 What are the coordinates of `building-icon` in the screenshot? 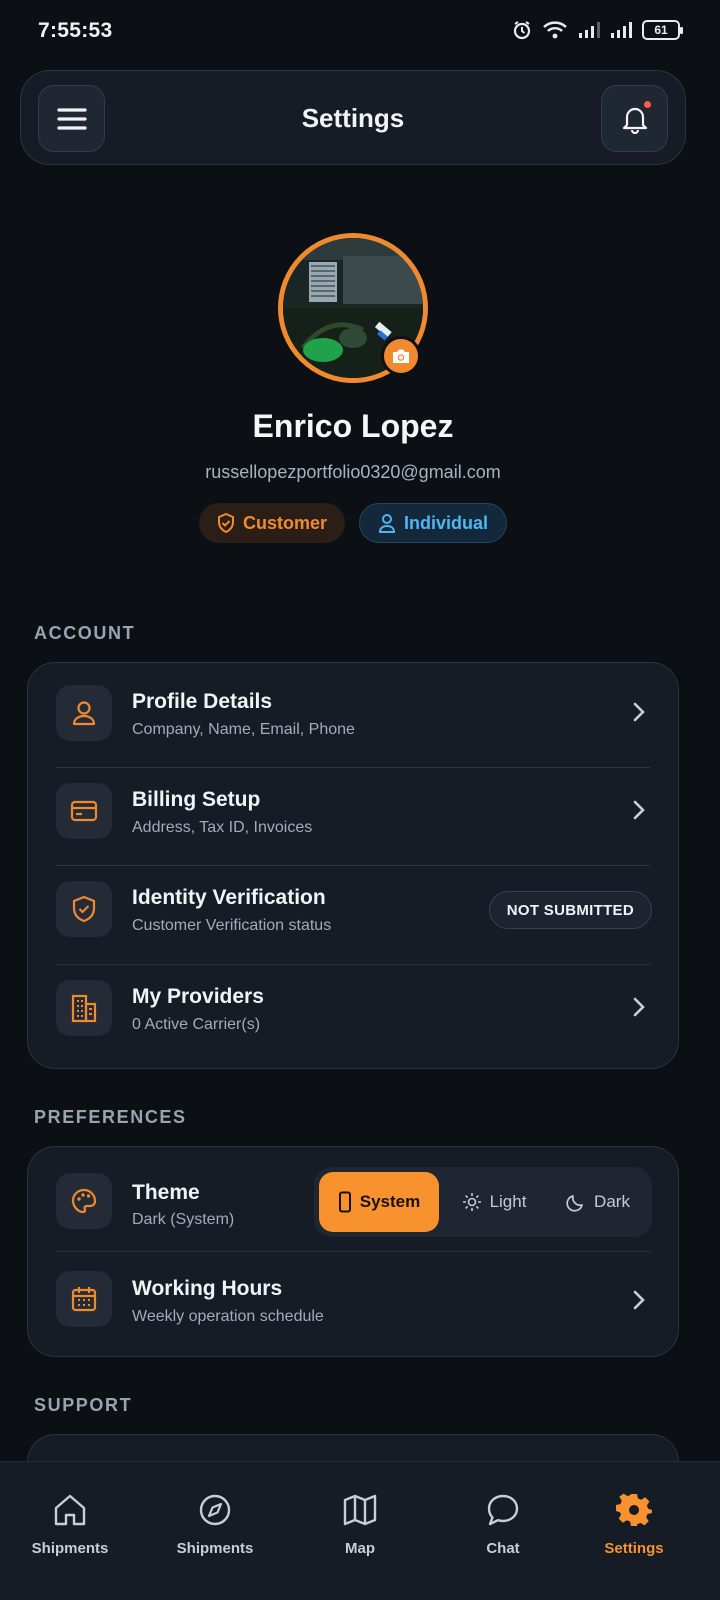 It's located at (84, 1008).